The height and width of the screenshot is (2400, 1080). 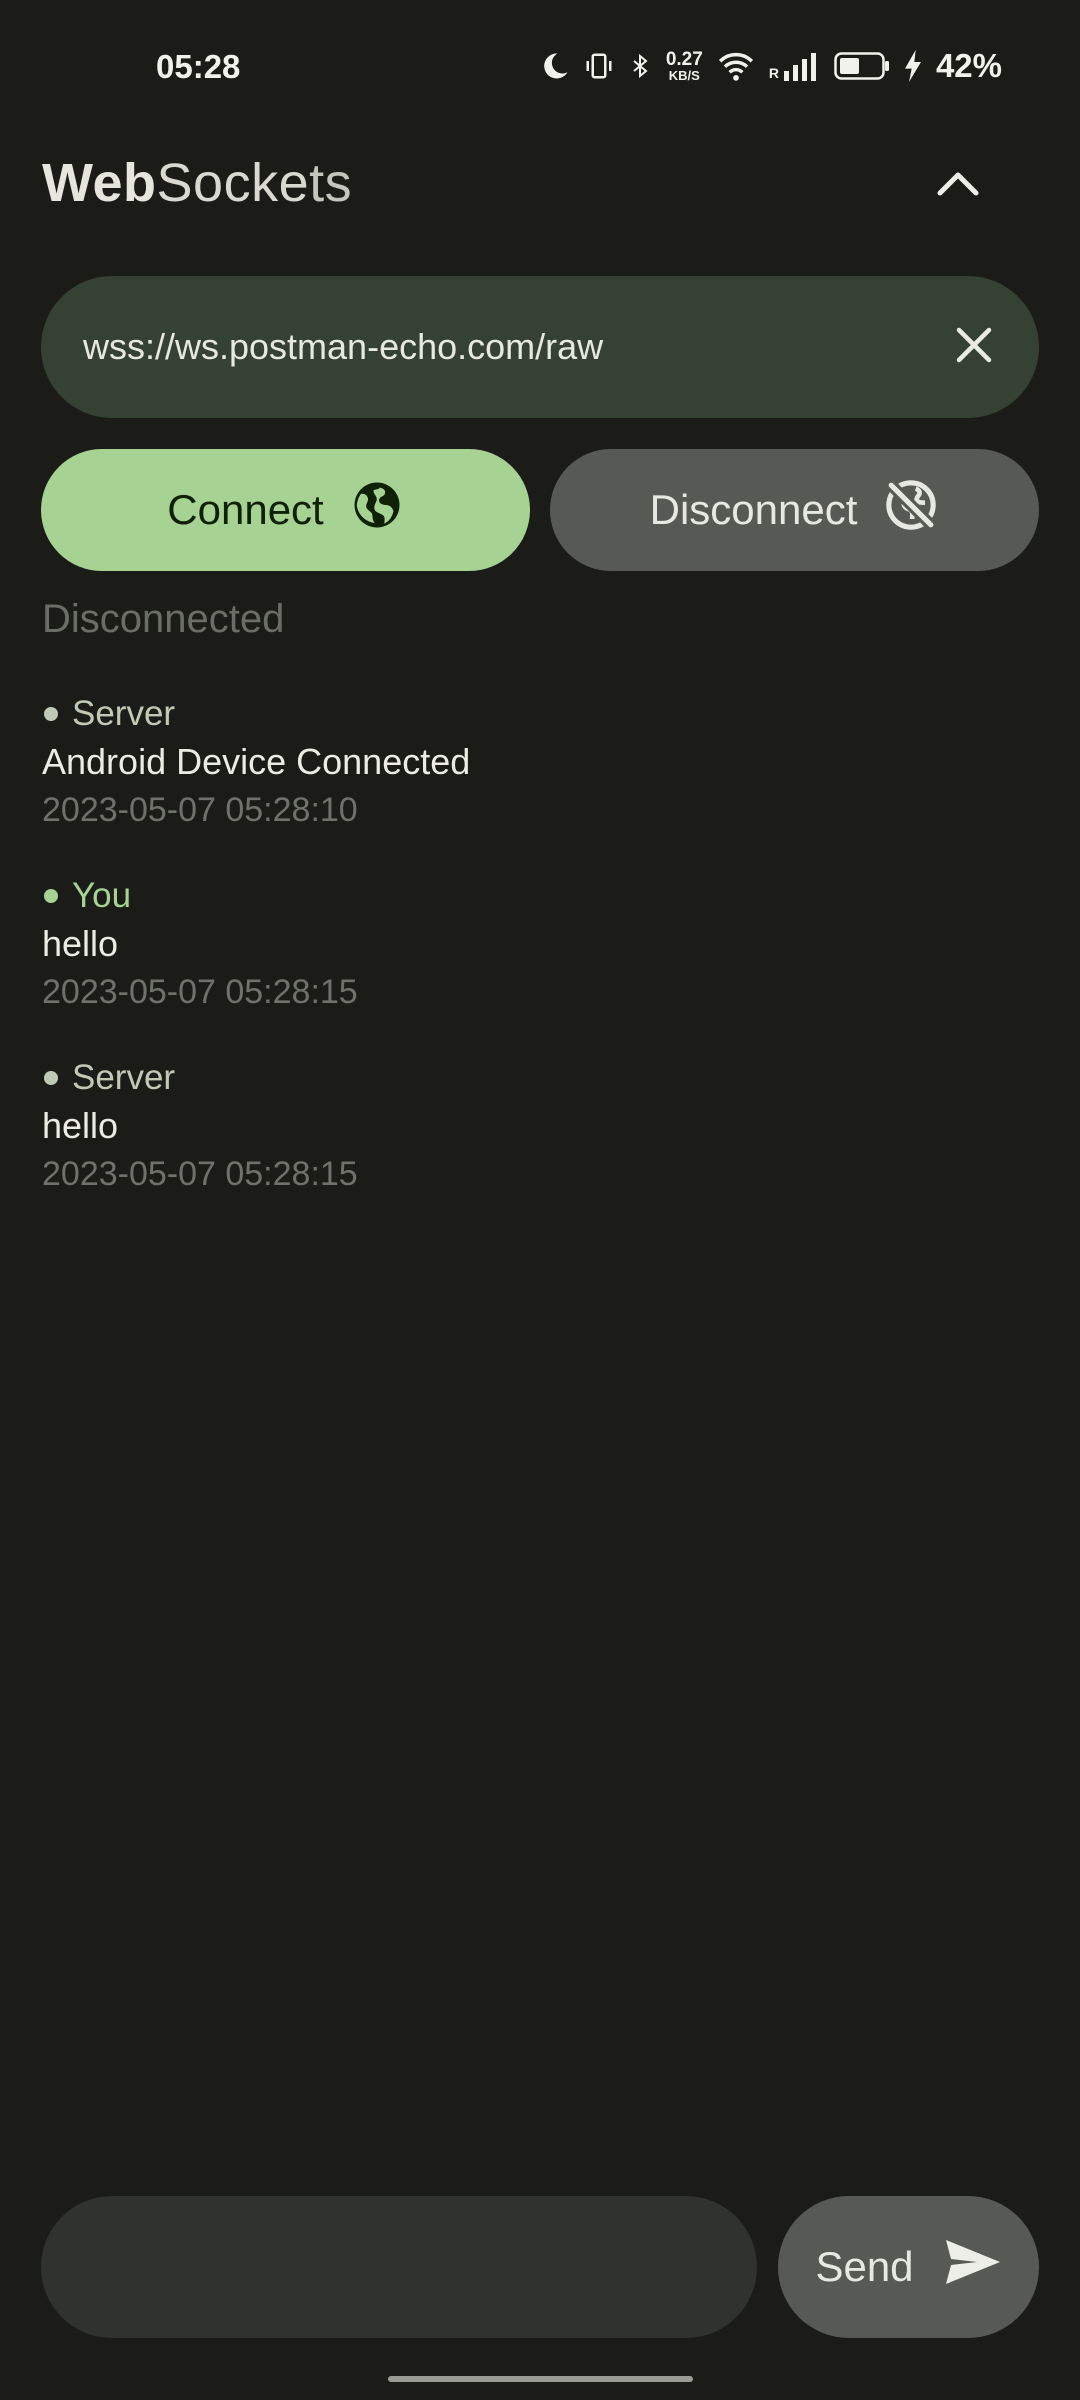 I want to click on wifi-icon, so click(x=736, y=66).